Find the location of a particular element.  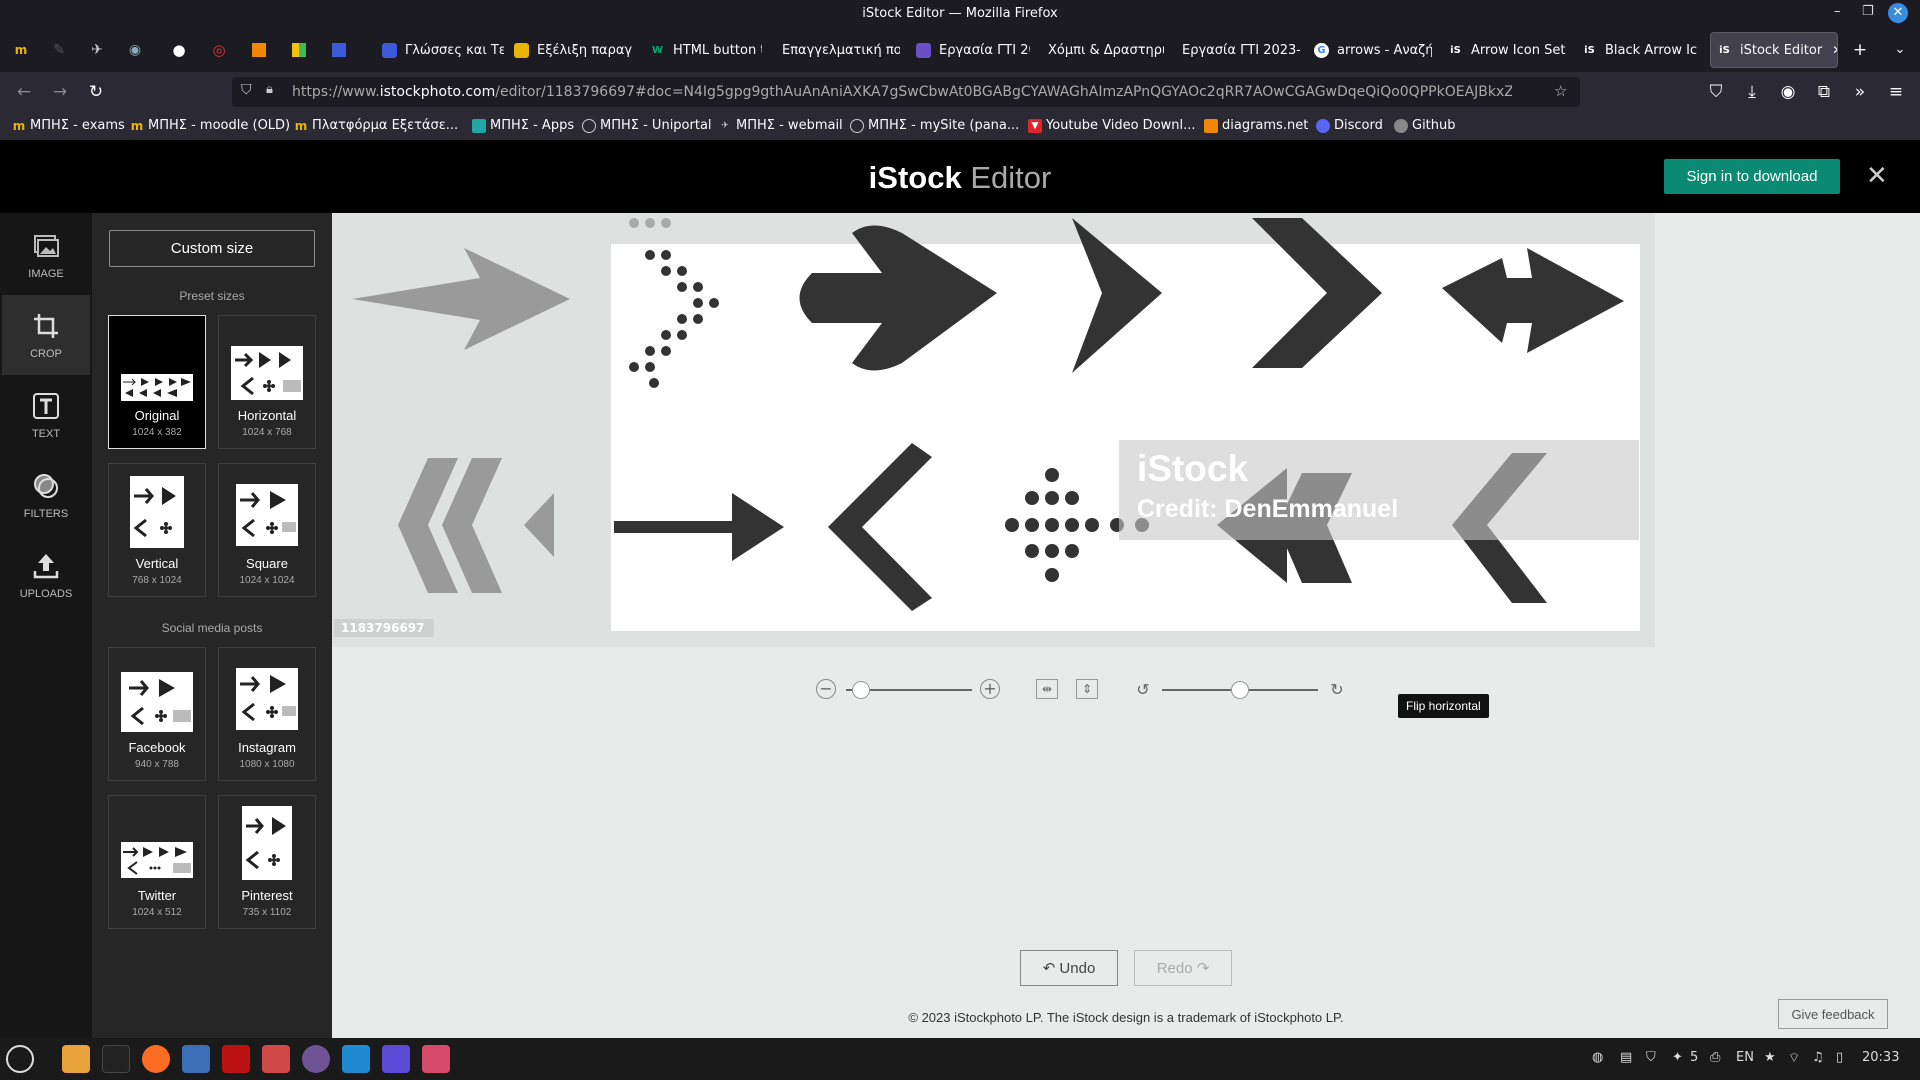

tab-10: iS Black Arrow Ic is located at coordinates (1638, 50).